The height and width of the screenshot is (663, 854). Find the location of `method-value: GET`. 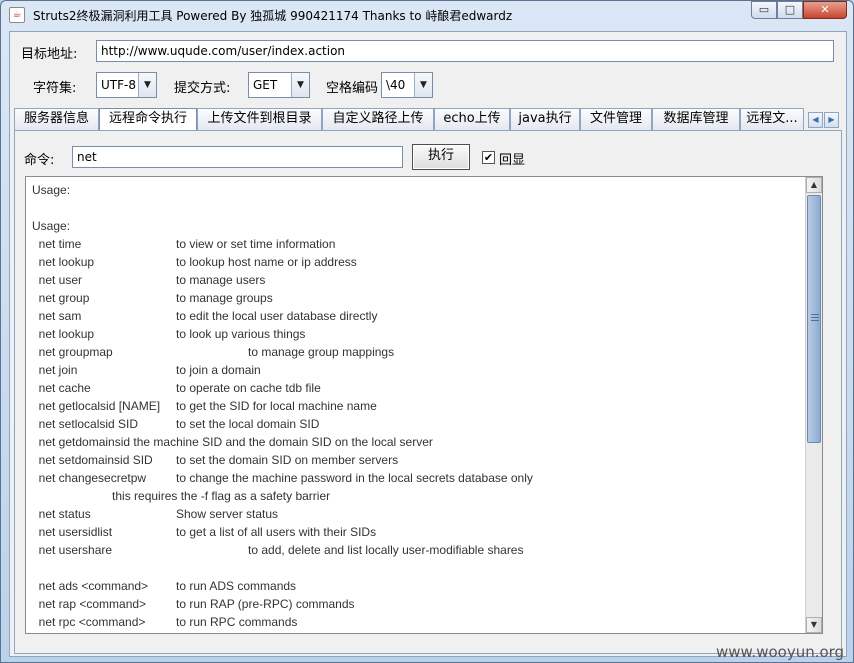

method-value: GET is located at coordinates (265, 85).